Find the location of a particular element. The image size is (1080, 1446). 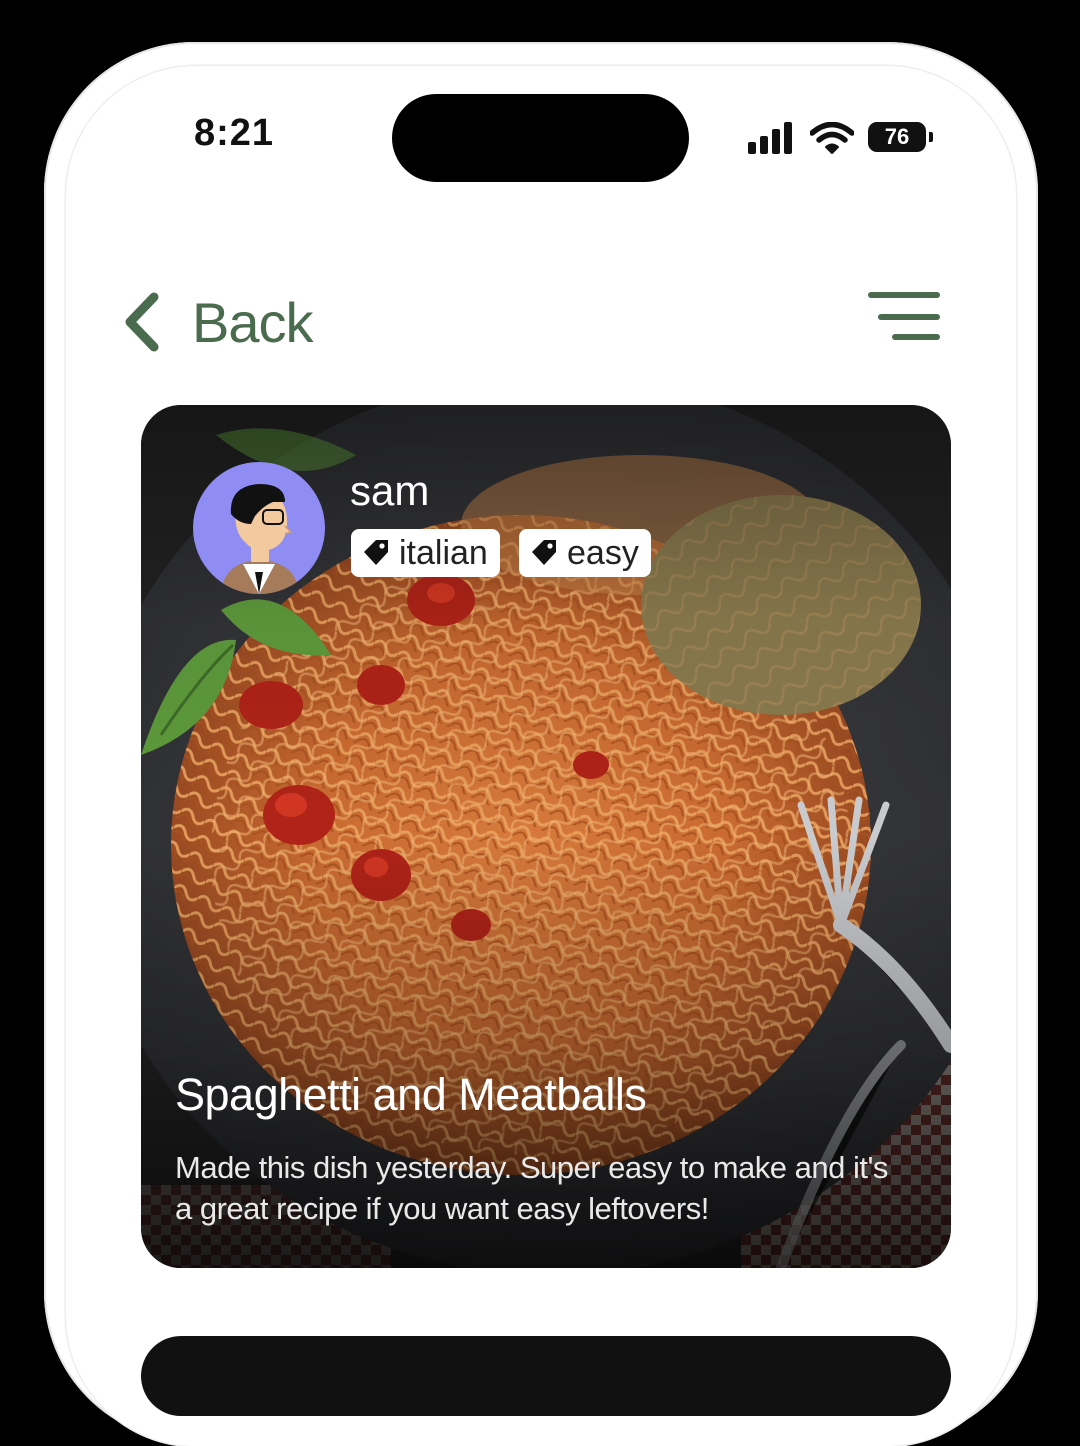

battery-icon: 76 is located at coordinates (897, 137).